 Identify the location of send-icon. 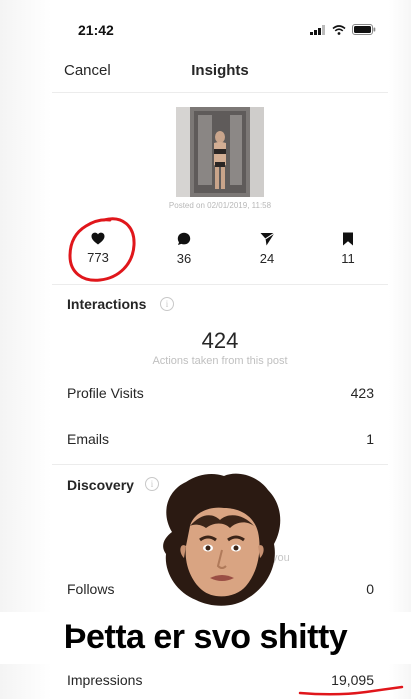
(267, 239).